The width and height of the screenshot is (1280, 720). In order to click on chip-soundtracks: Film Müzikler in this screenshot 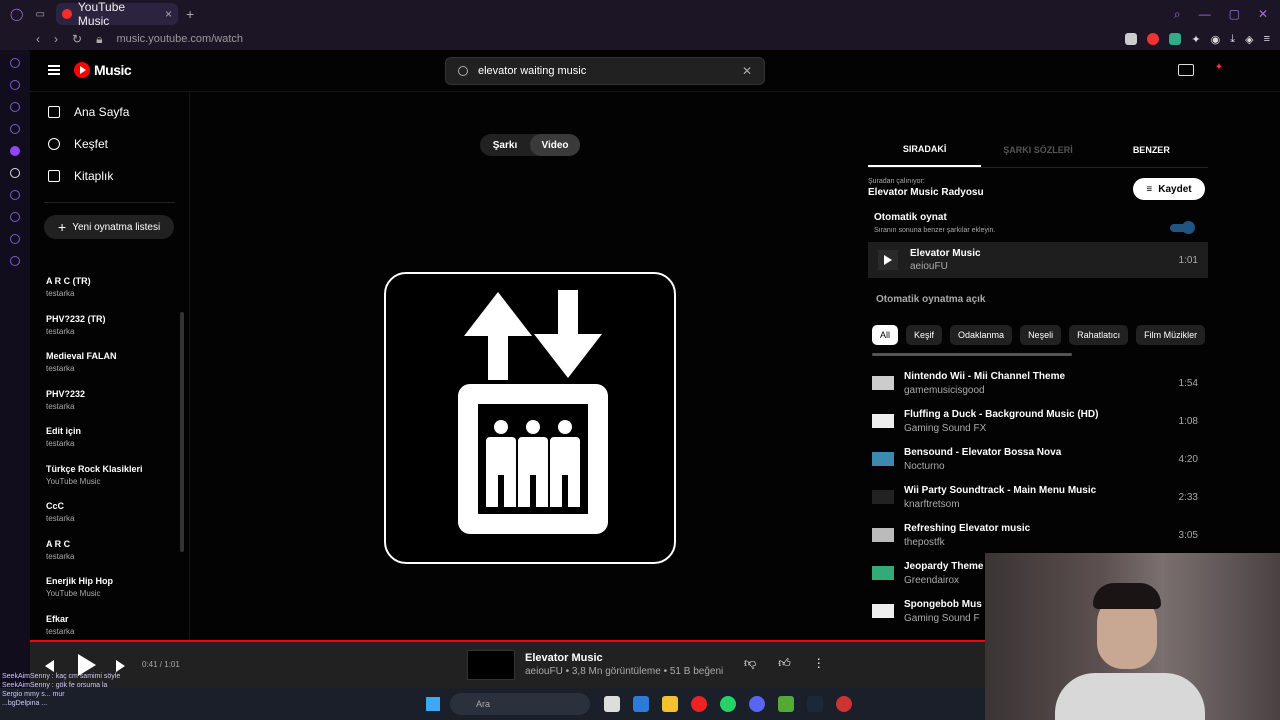, I will do `click(1171, 335)`.